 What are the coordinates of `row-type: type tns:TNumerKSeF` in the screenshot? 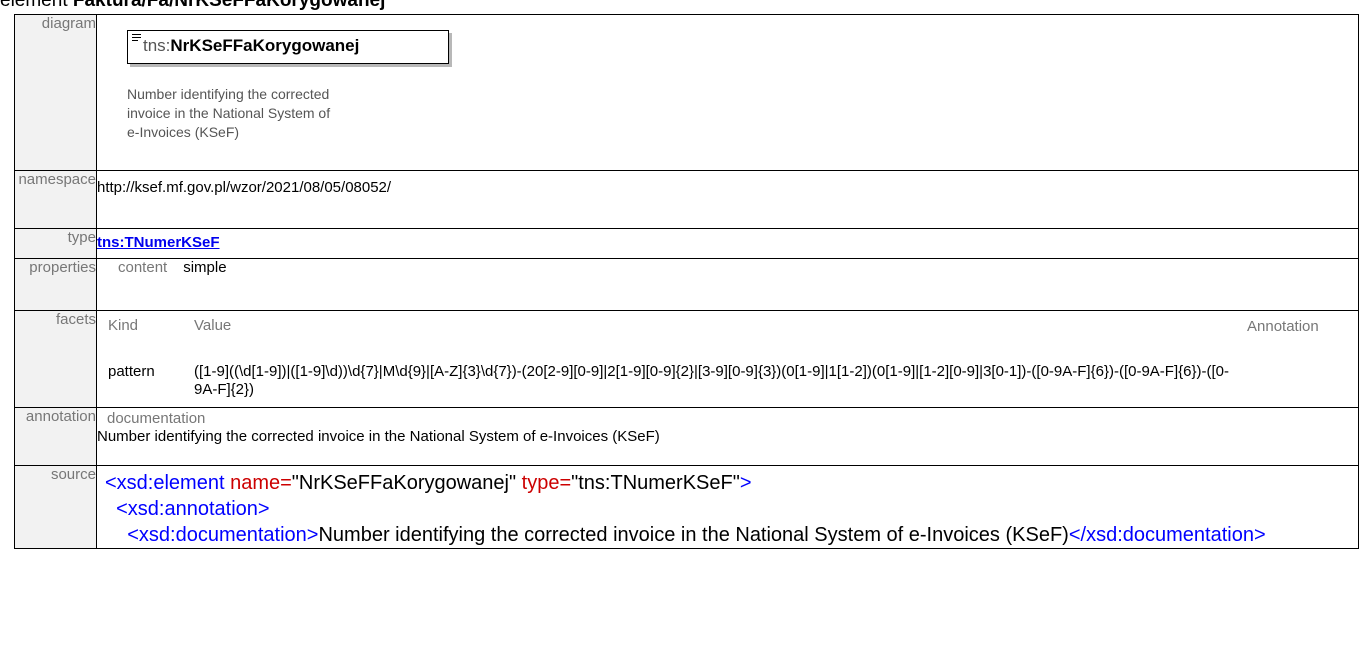 It's located at (686, 243).